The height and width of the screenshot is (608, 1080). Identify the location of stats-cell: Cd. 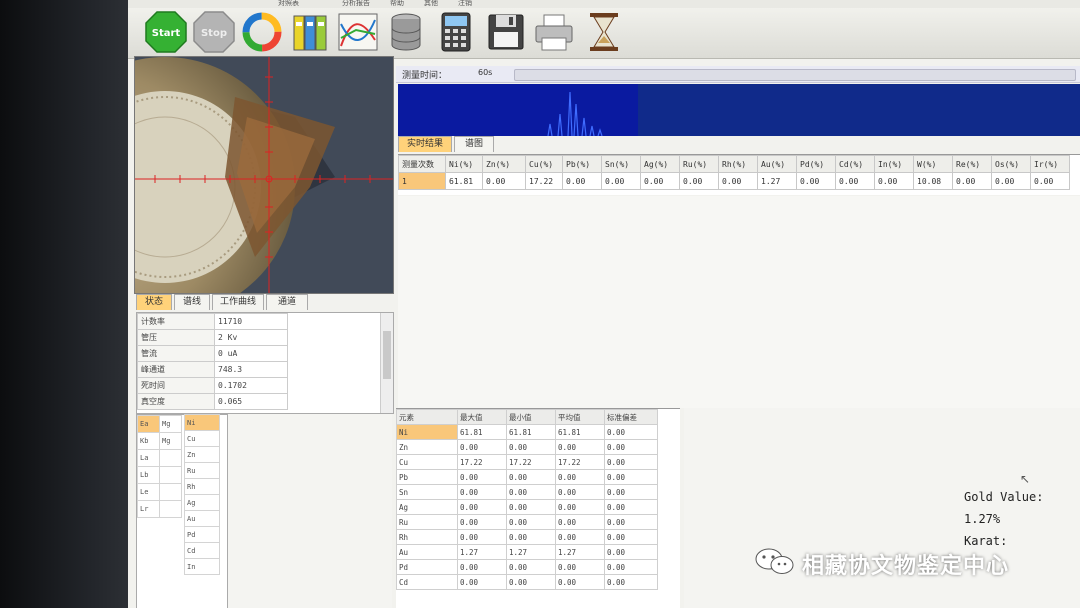
(427, 582).